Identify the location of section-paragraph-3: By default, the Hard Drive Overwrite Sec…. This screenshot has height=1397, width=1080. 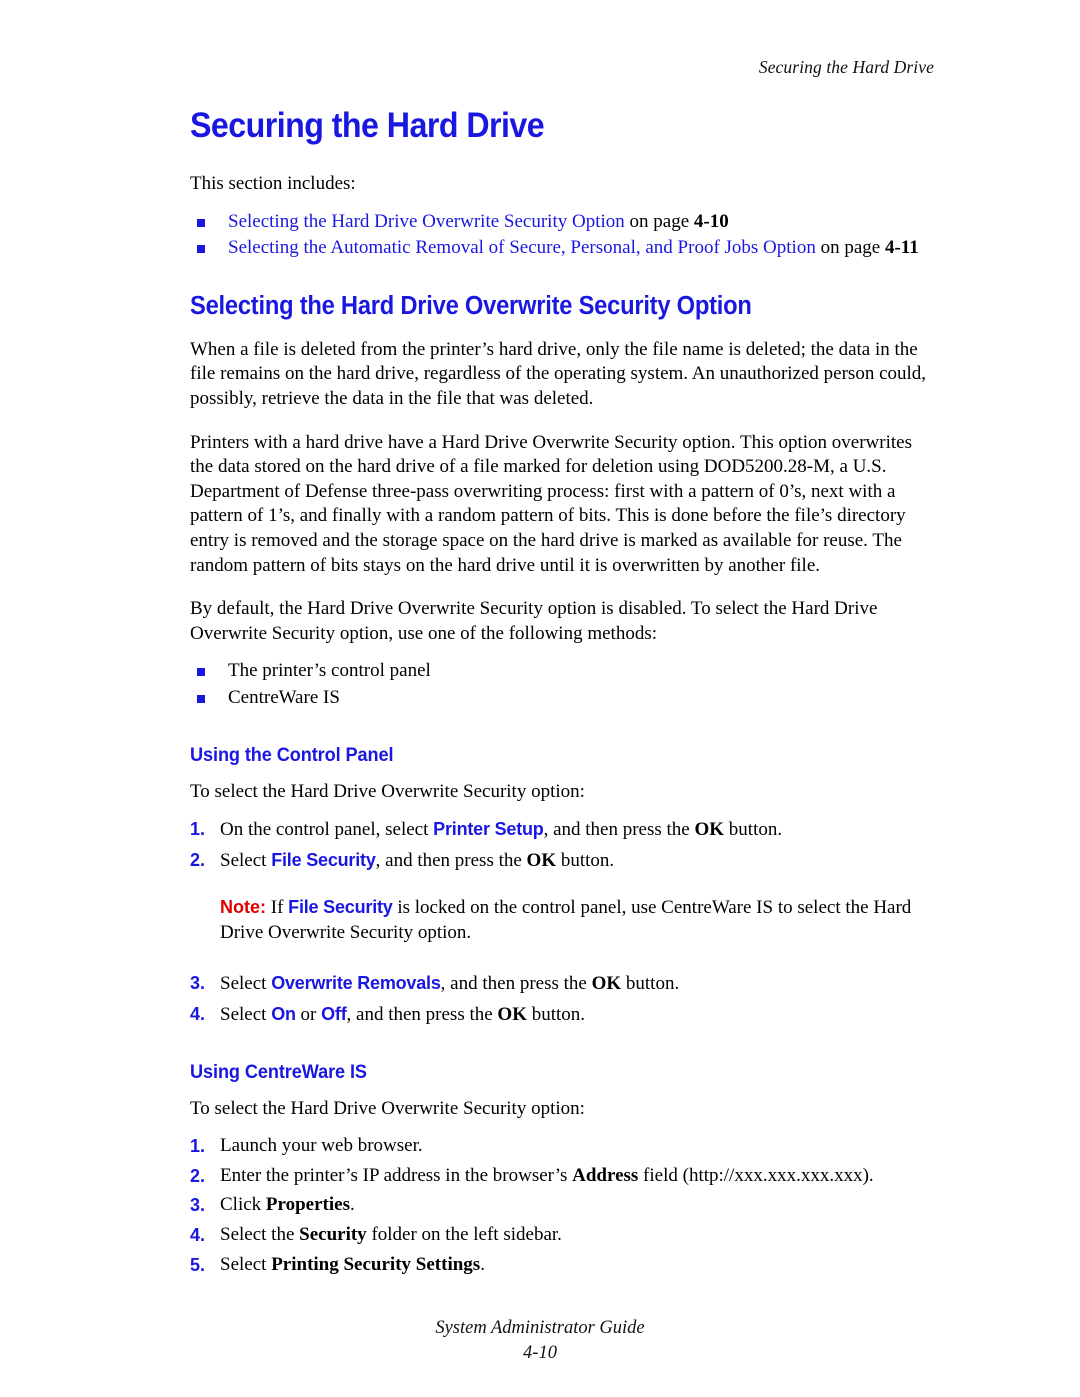
(534, 621).